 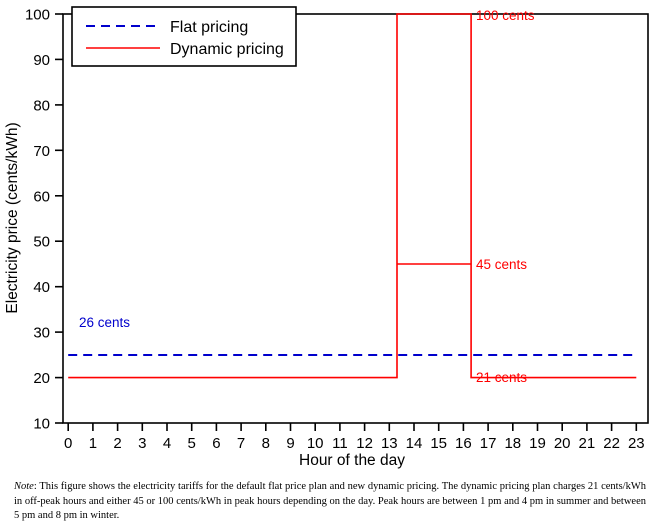 What do you see at coordinates (227, 49) in the screenshot?
I see `legend-label-dynamic-pricing: Dynamic pricing` at bounding box center [227, 49].